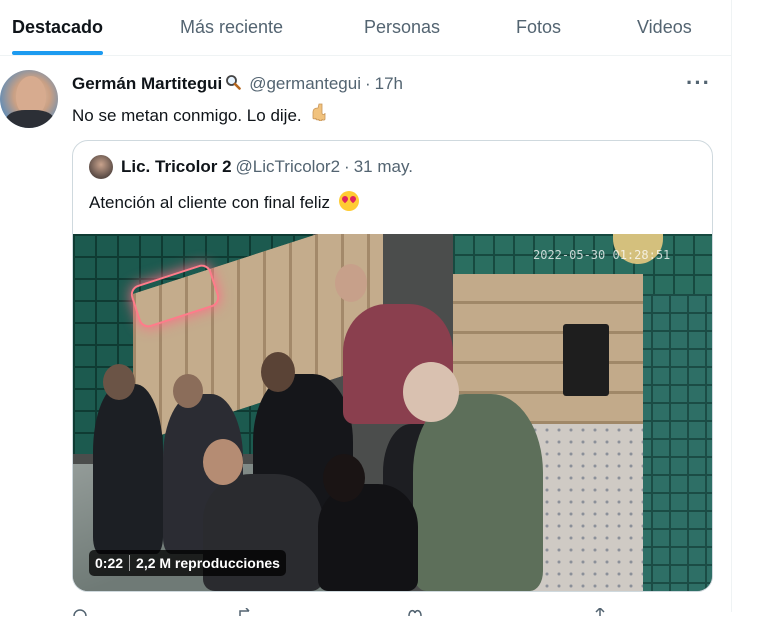  What do you see at coordinates (29, 99) in the screenshot?
I see `avatar` at bounding box center [29, 99].